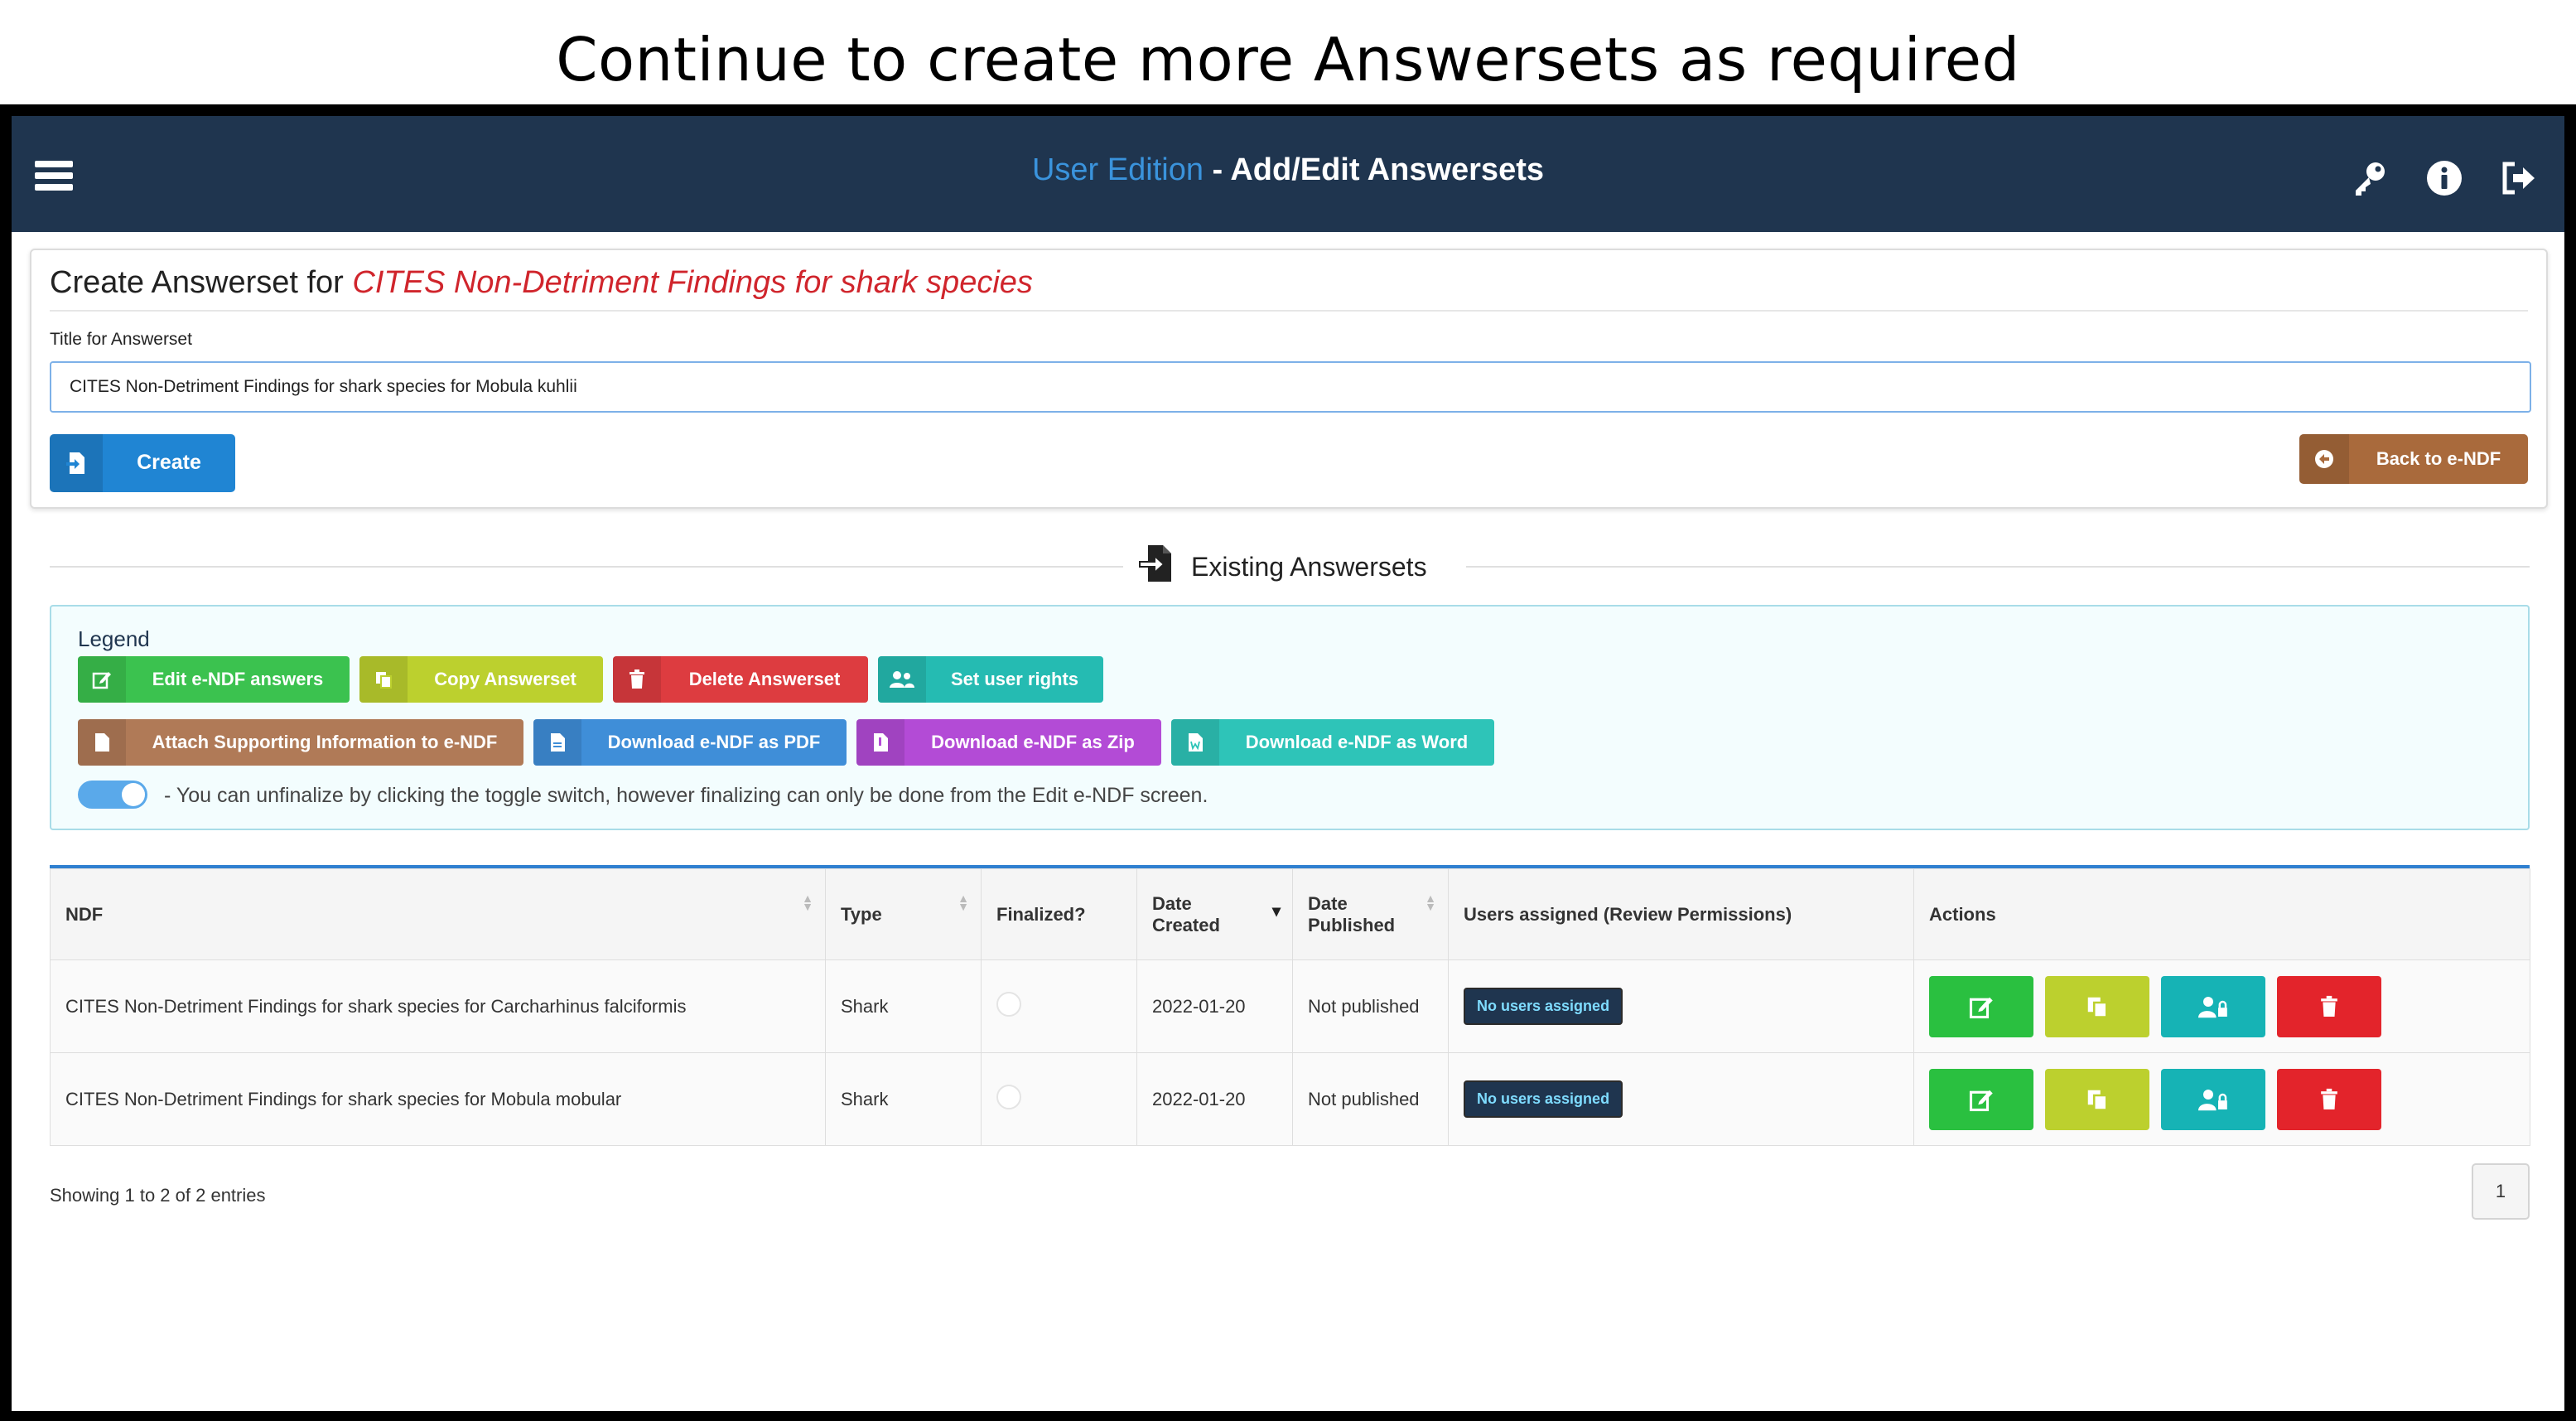 This screenshot has height=1421, width=2576. What do you see at coordinates (2221, 914) in the screenshot?
I see `col-actions: Actions` at bounding box center [2221, 914].